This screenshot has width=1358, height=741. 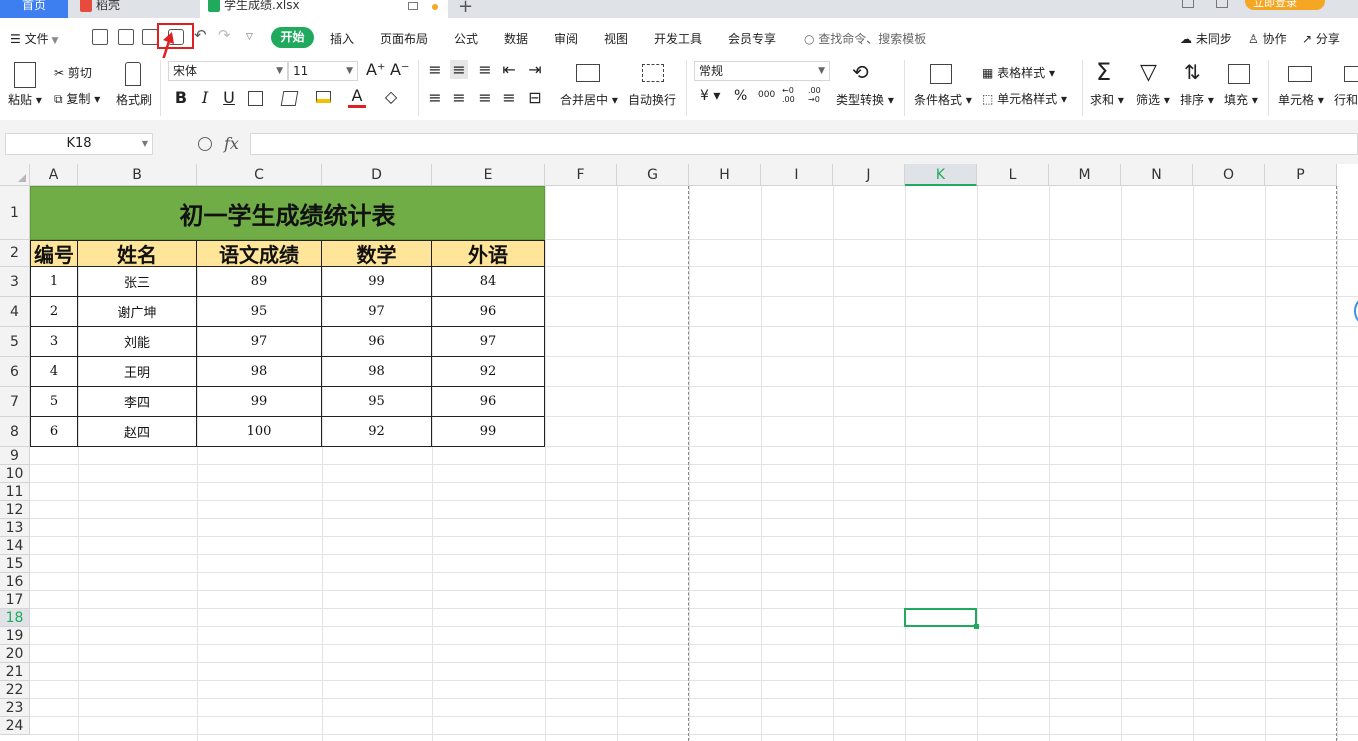 What do you see at coordinates (588, 73) in the screenshot?
I see `merge-center-icon` at bounding box center [588, 73].